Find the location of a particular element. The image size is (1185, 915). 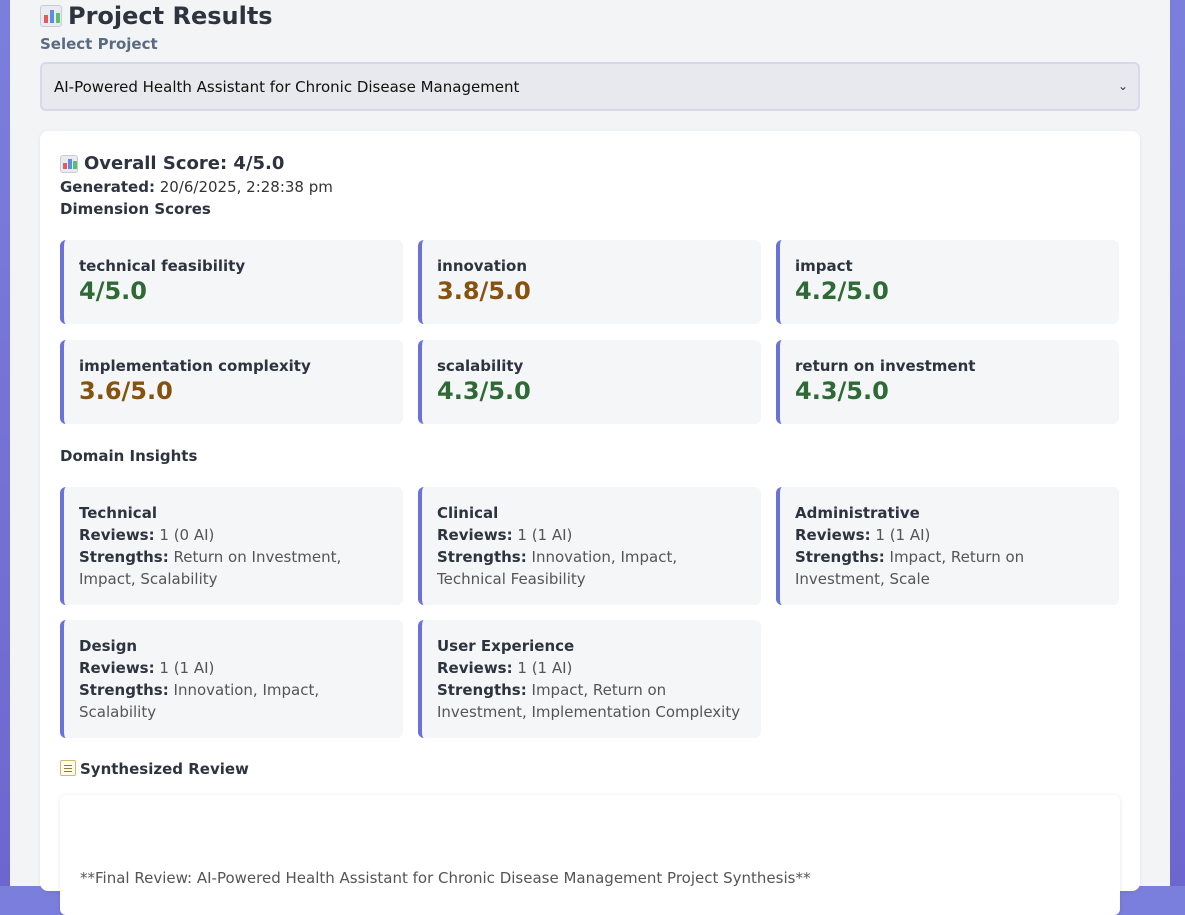

dimension-name: return on investment is located at coordinates (885, 366).